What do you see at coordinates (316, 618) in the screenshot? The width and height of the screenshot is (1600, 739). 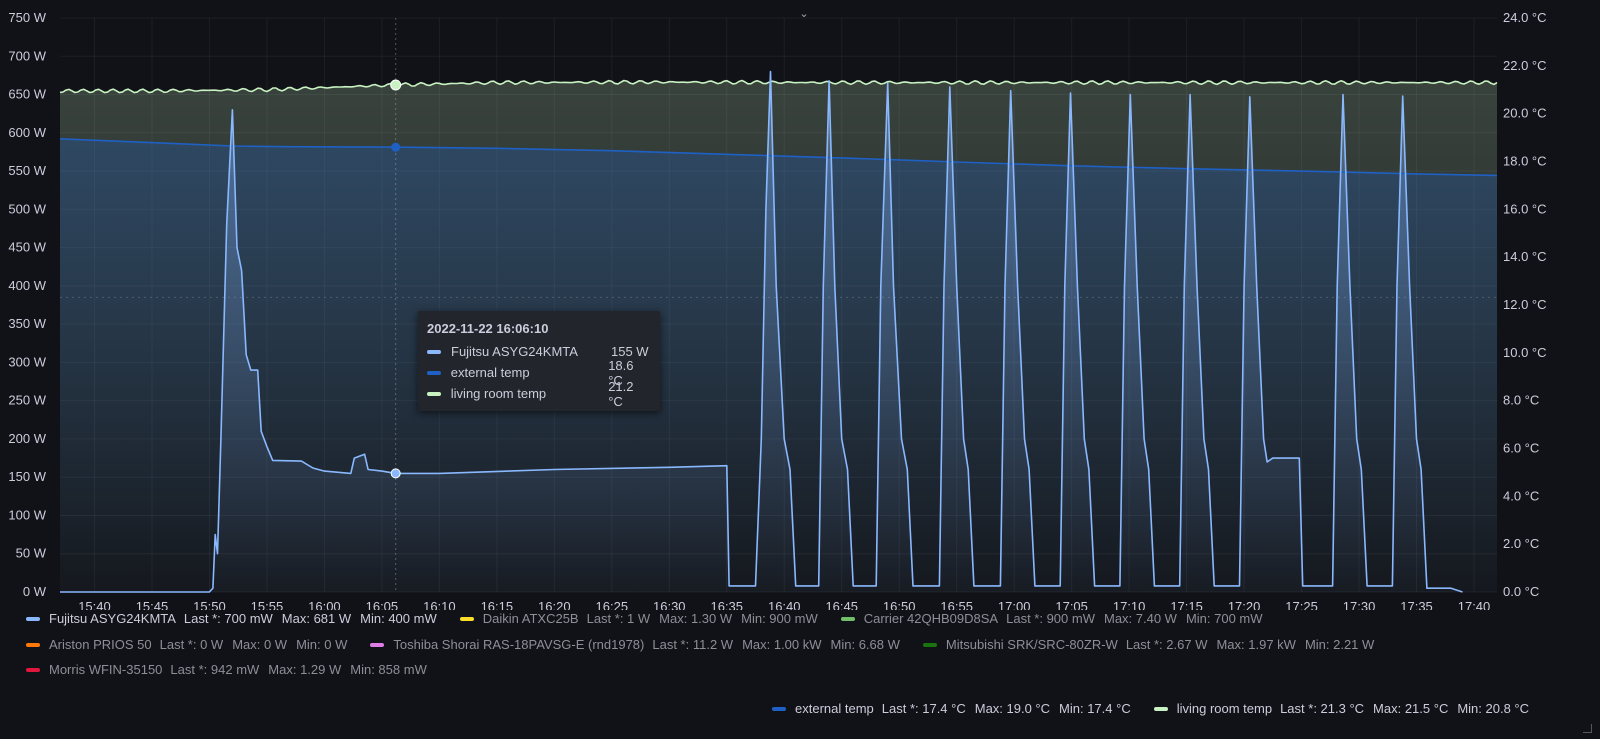 I see `legend-max: Max: 681 W` at bounding box center [316, 618].